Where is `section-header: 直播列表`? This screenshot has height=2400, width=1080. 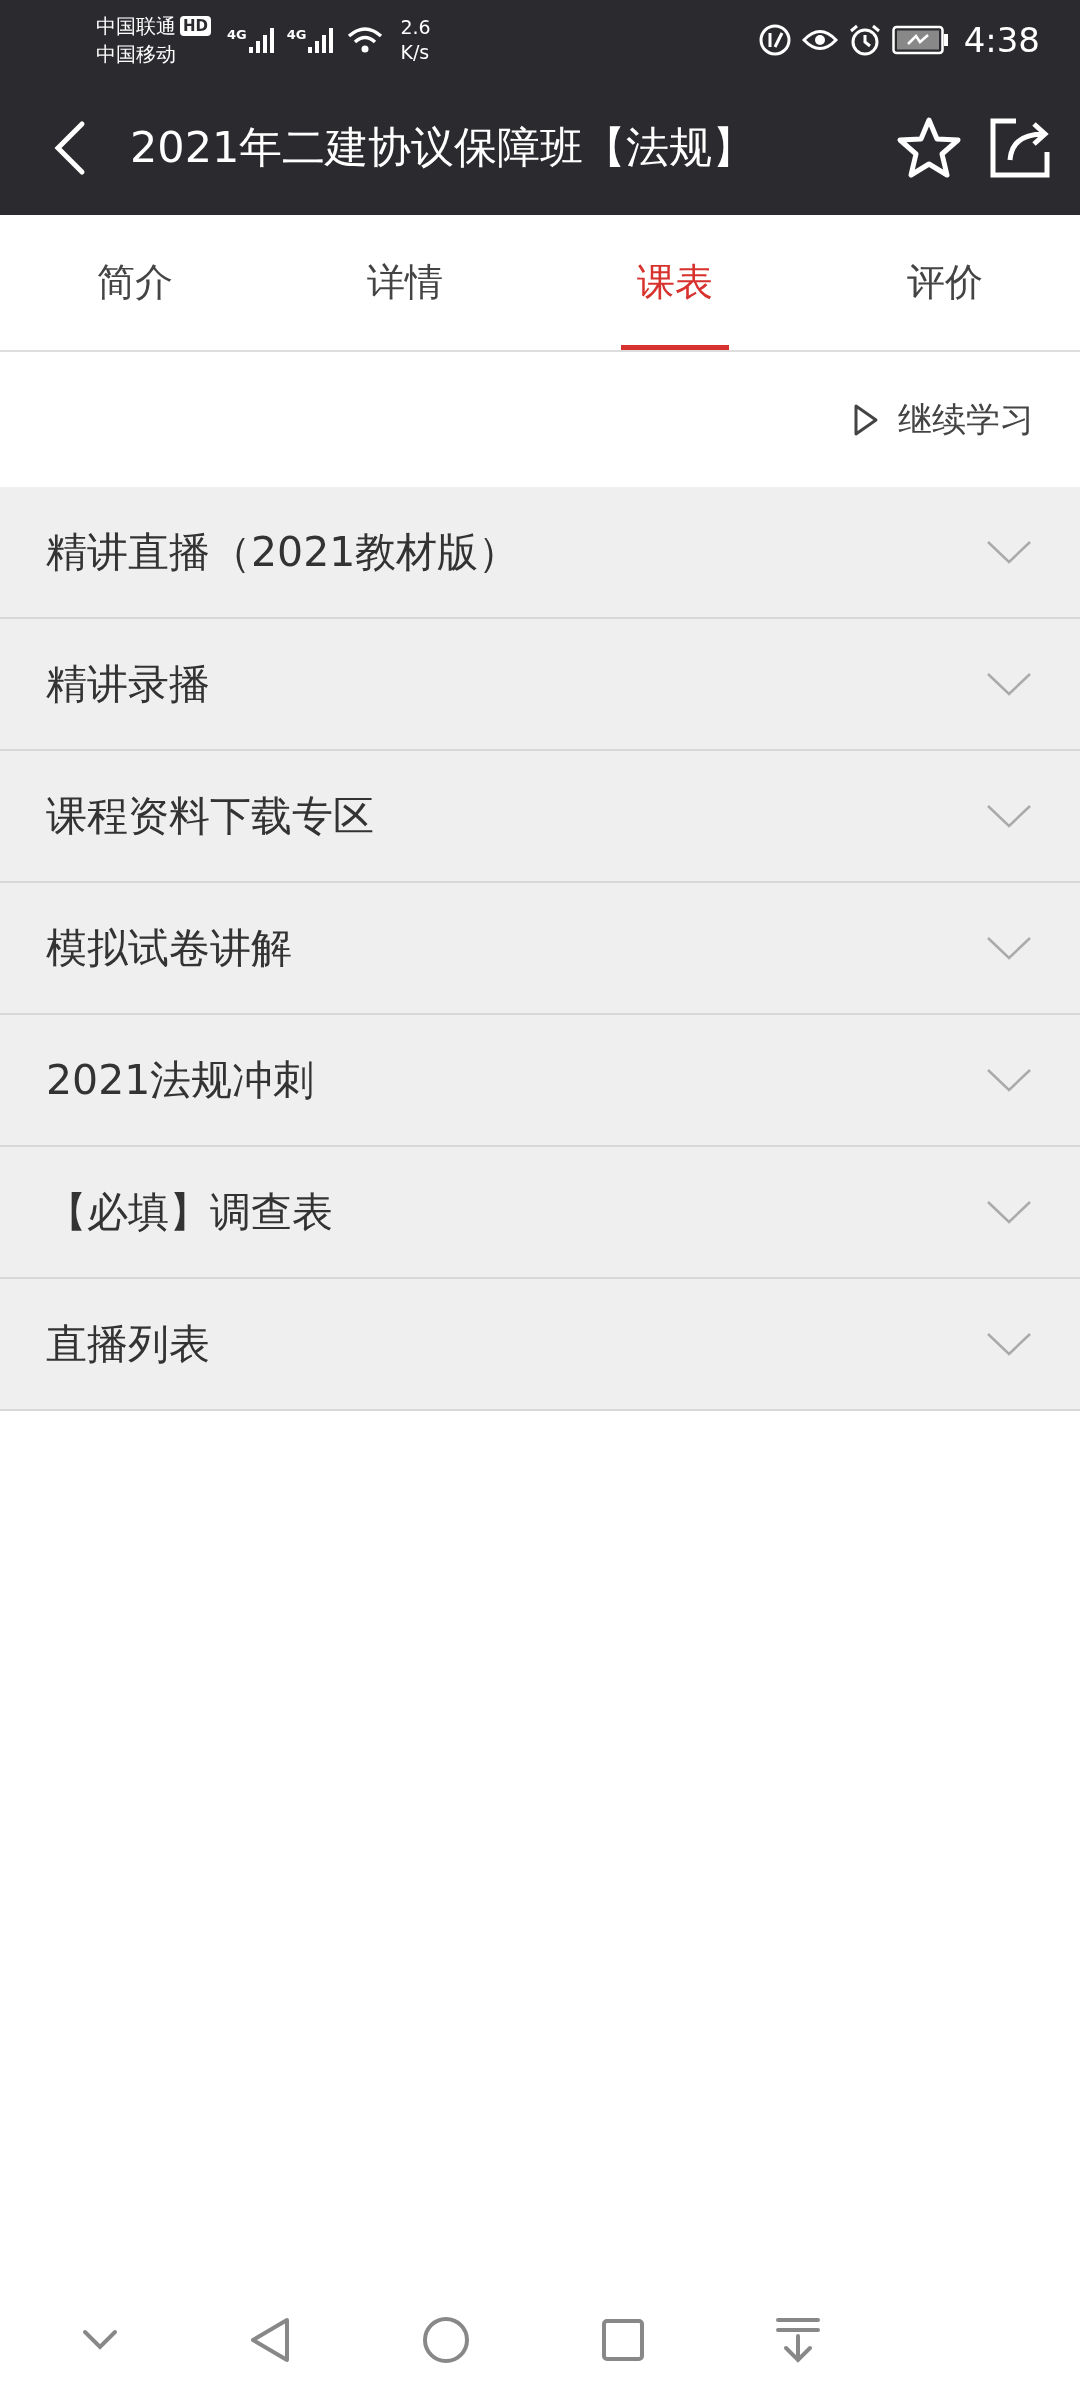 section-header: 直播列表 is located at coordinates (540, 1345).